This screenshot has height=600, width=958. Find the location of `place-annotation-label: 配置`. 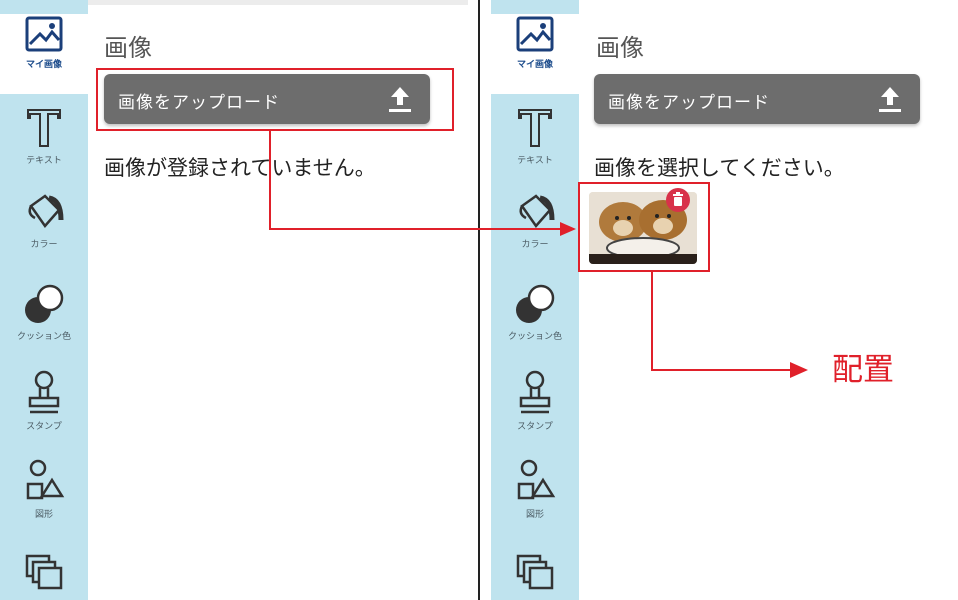

place-annotation-label: 配置 is located at coordinates (863, 370).